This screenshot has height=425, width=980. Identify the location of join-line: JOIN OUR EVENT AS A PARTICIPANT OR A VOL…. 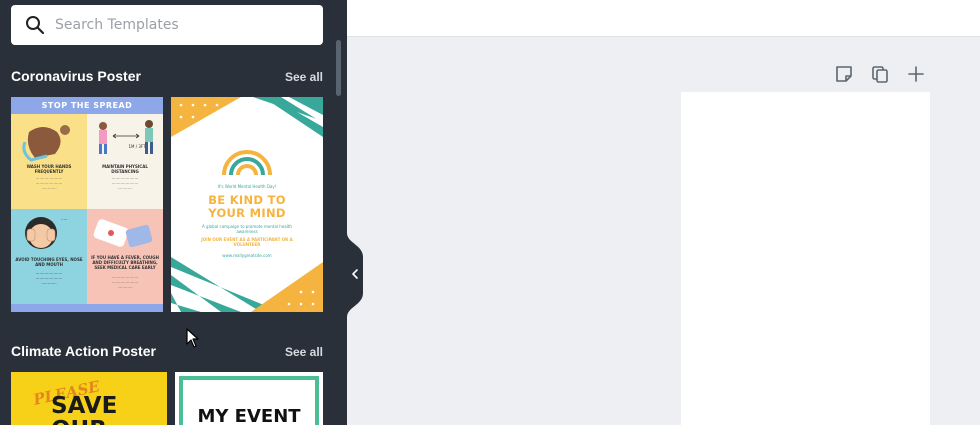
(247, 242).